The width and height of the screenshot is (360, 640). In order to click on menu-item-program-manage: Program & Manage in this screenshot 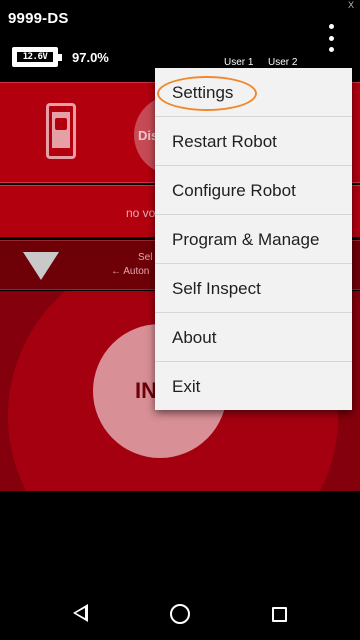, I will do `click(253, 239)`.